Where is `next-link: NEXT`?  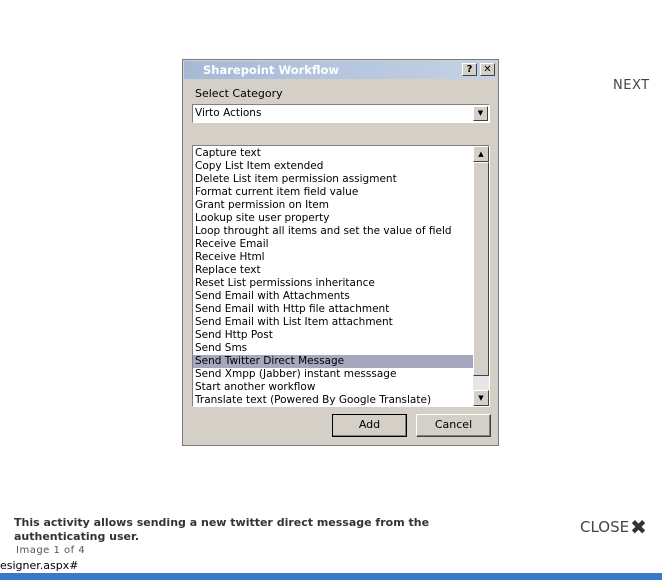
next-link: NEXT is located at coordinates (631, 85).